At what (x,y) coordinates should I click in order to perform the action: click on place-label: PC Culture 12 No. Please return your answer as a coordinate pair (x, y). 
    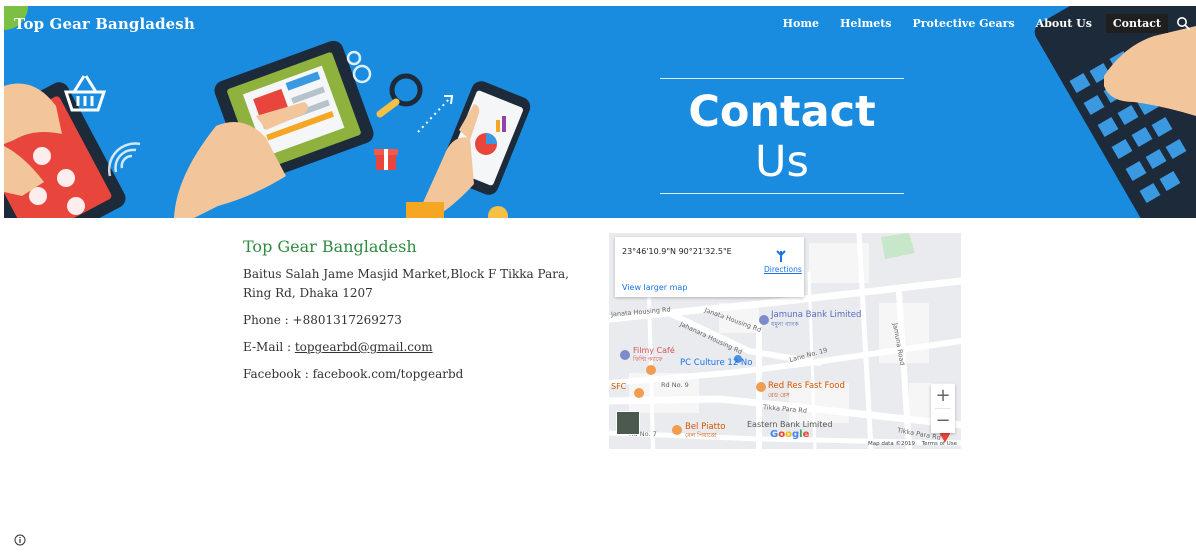
    Looking at the image, I should click on (716, 363).